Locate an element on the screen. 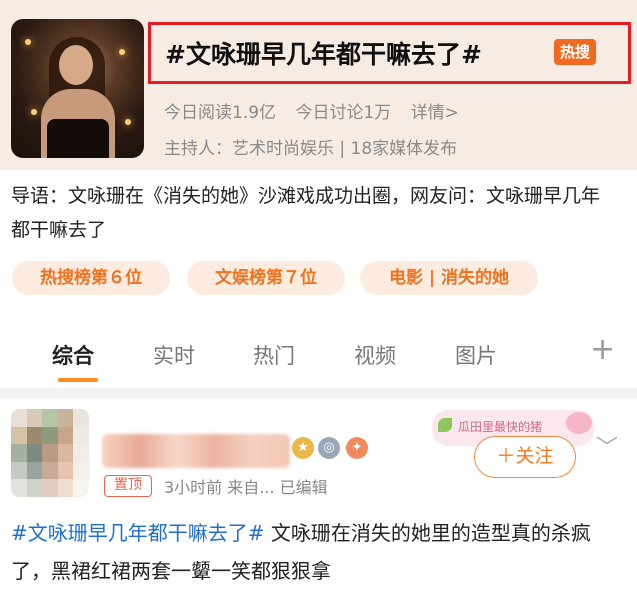 The width and height of the screenshot is (637, 590). topic-guide: 导语：文咏珊在《消失的她》沙滩戏成功出圈，网友问：文咏珊早几年都干嘛去了 is located at coordinates (306, 213).